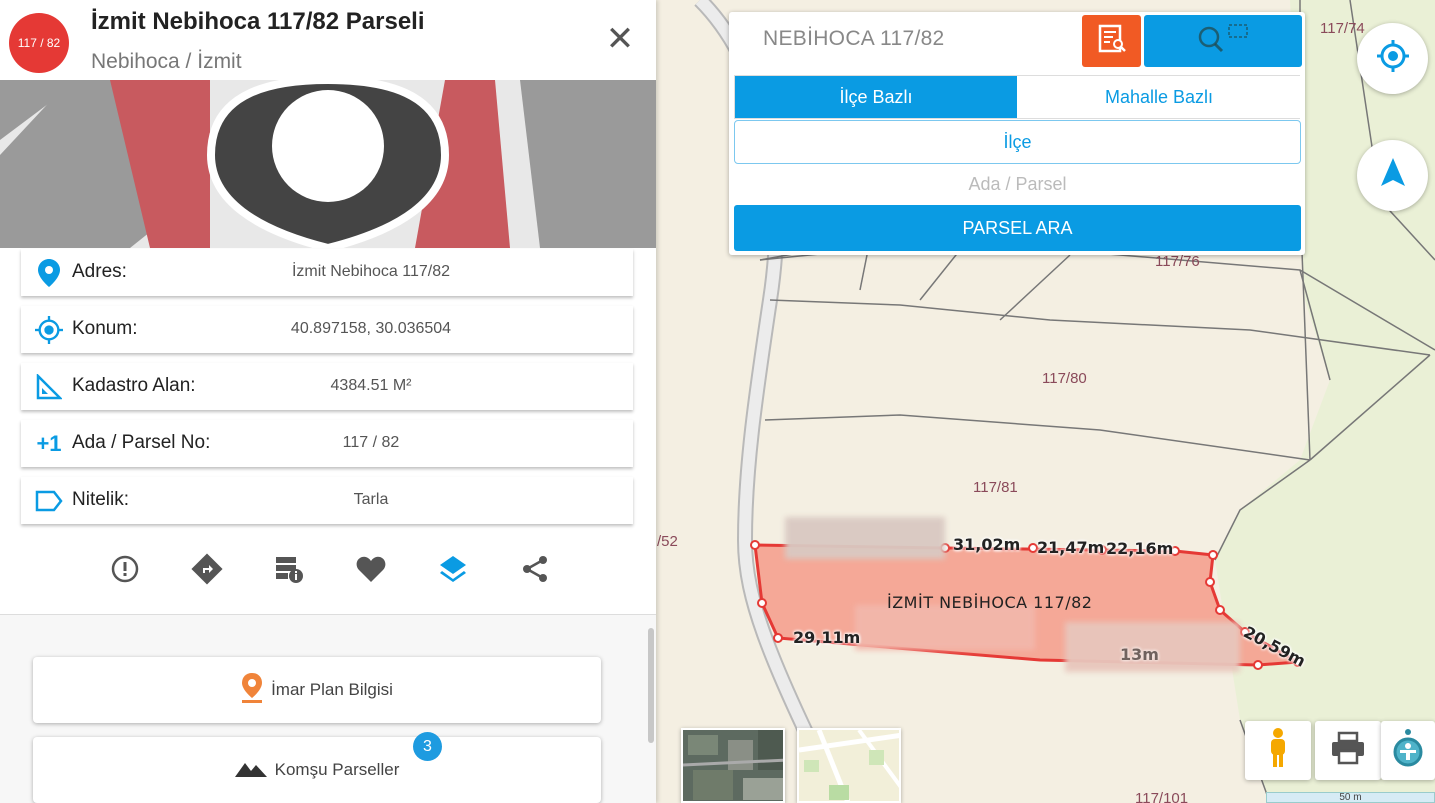 The width and height of the screenshot is (1435, 803). Describe the element at coordinates (1017, 184) in the screenshot. I see `ada-parsel-input: Ada / Parsel` at that location.